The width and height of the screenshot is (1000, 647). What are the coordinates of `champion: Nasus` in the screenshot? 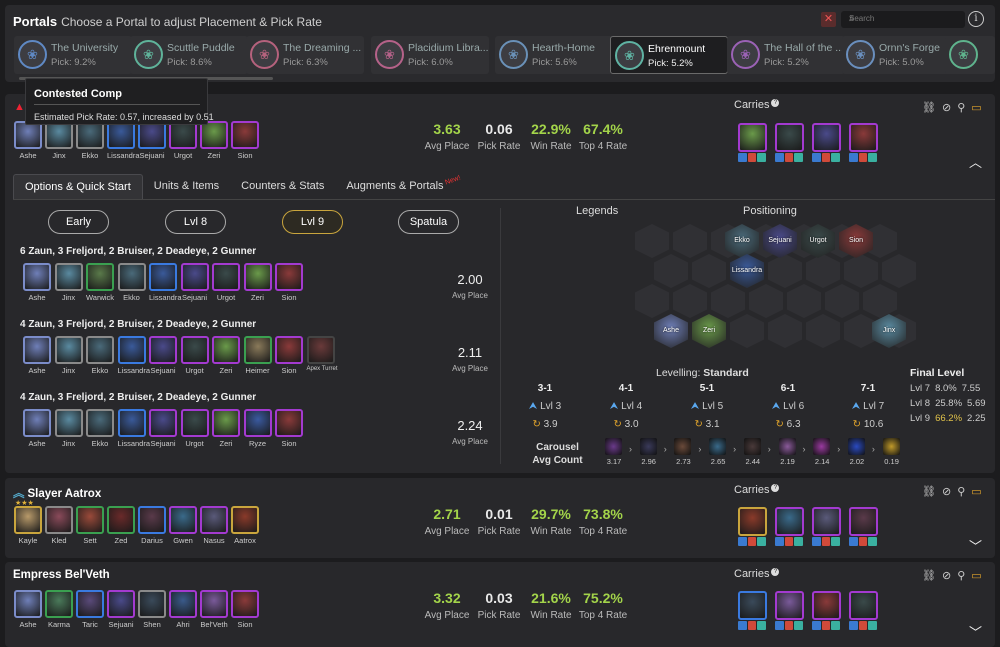 It's located at (214, 525).